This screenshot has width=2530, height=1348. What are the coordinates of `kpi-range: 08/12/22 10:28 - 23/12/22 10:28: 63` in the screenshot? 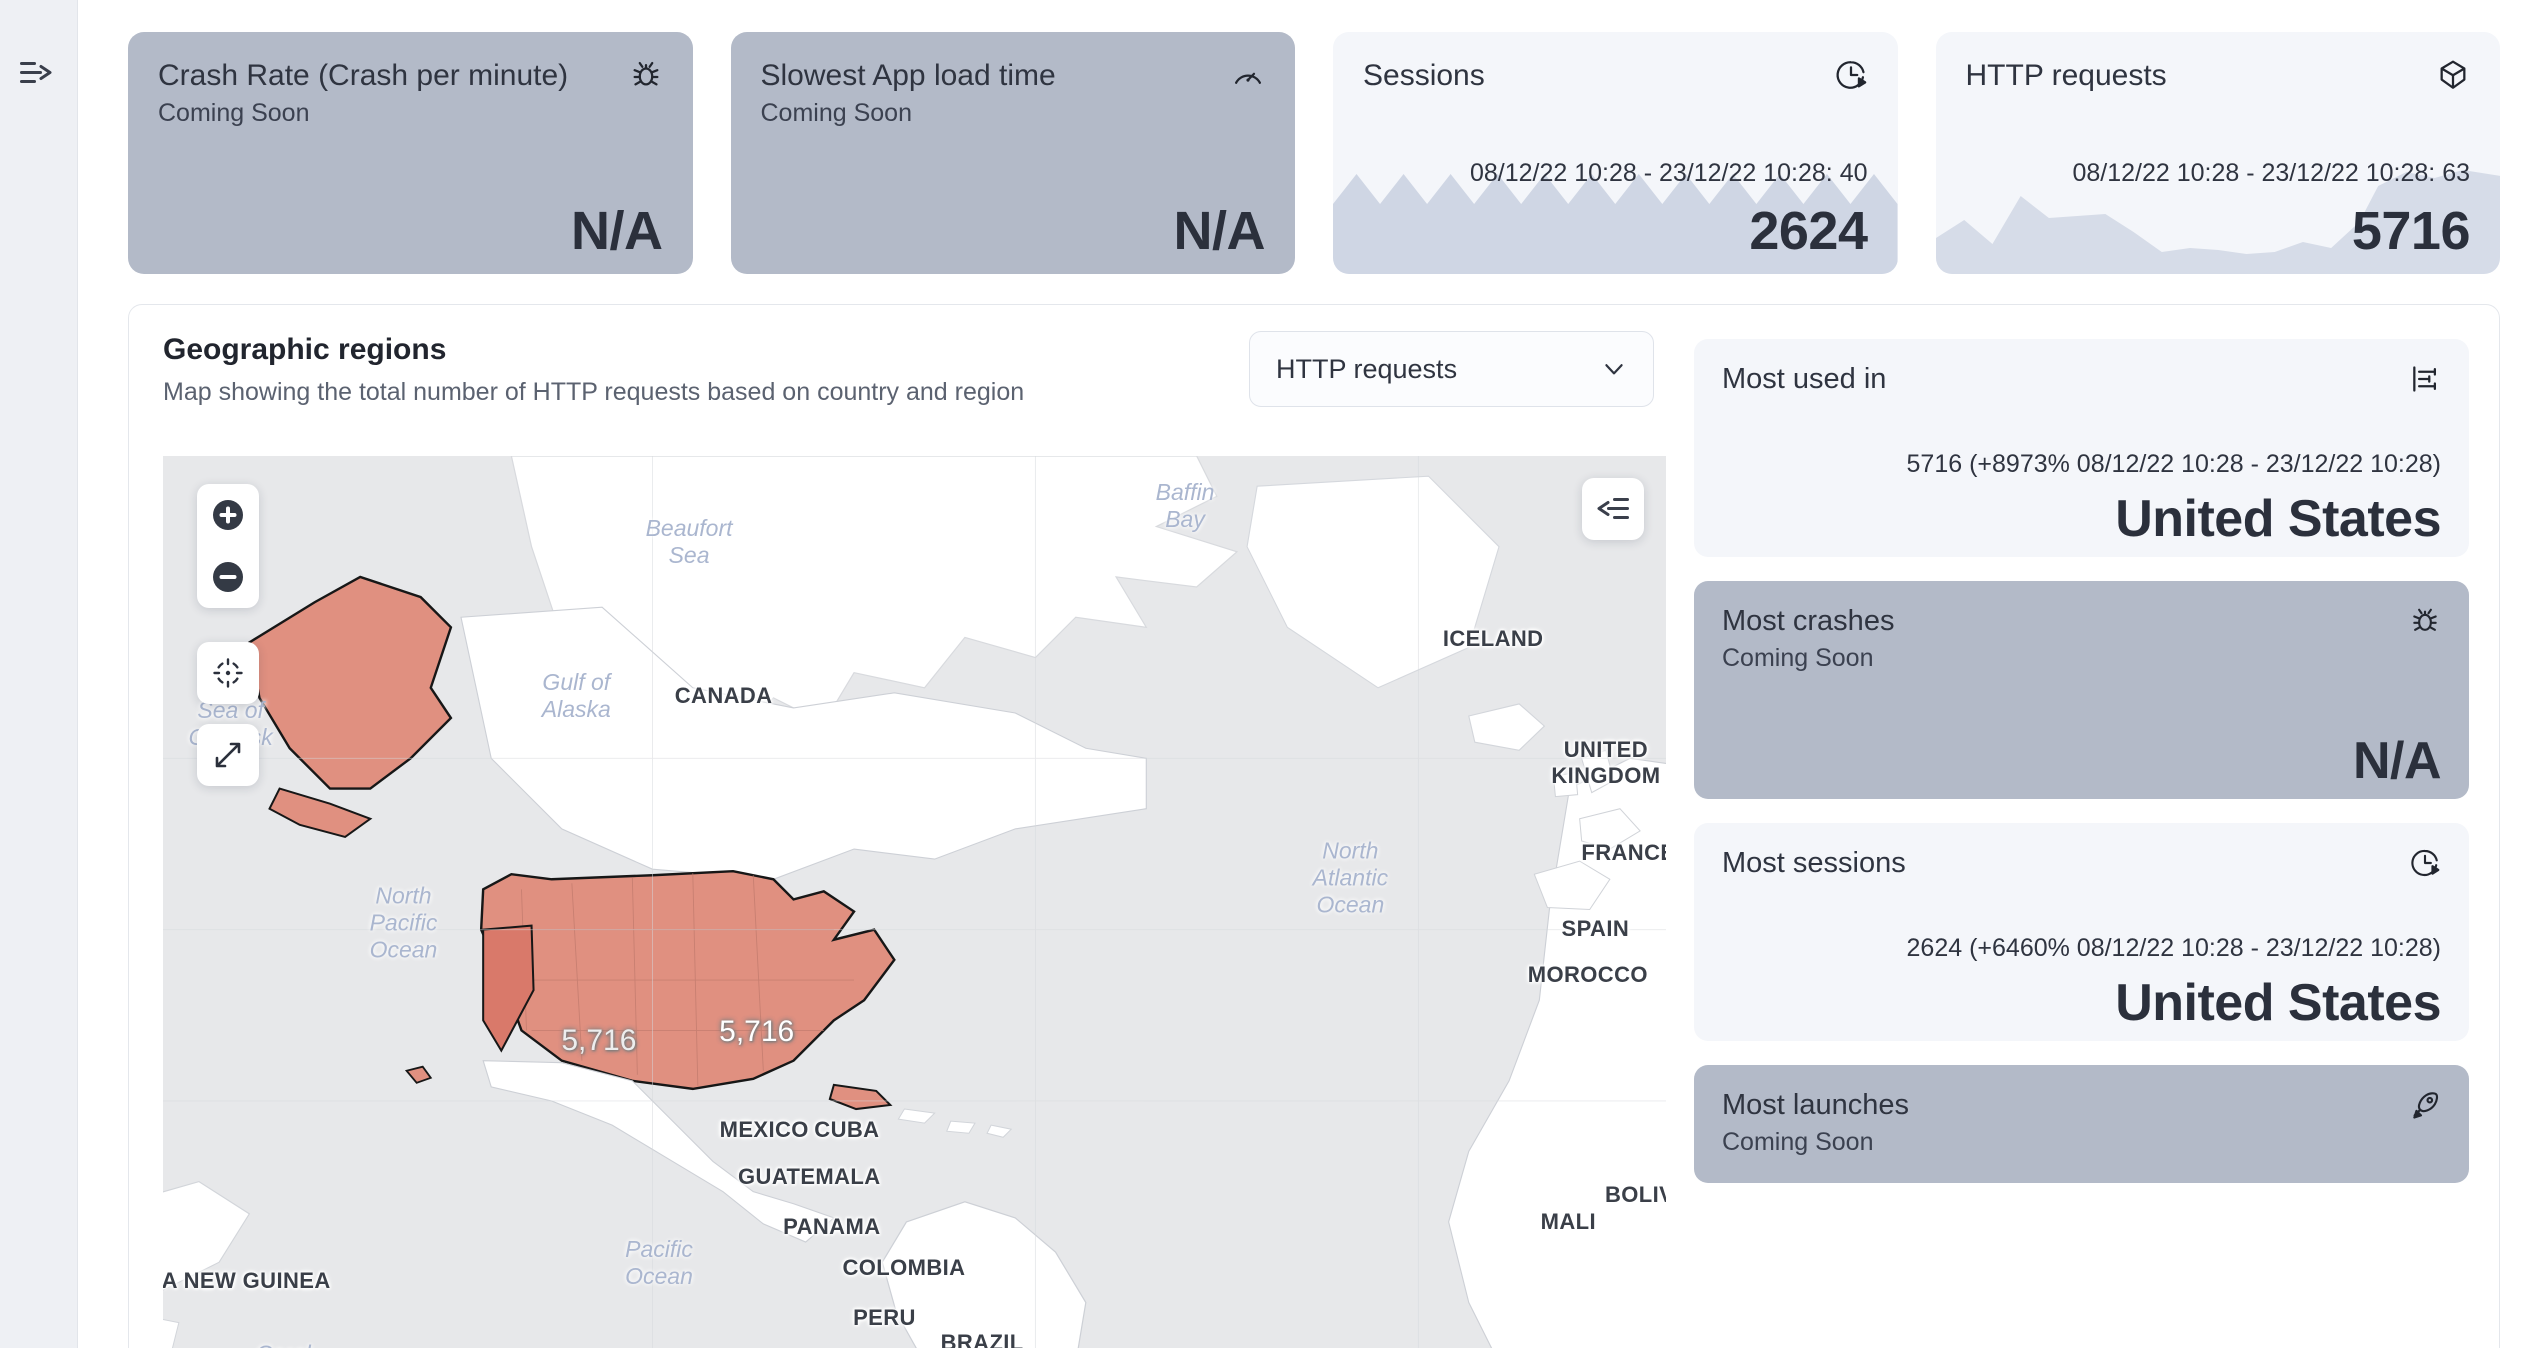 It's located at (2271, 173).